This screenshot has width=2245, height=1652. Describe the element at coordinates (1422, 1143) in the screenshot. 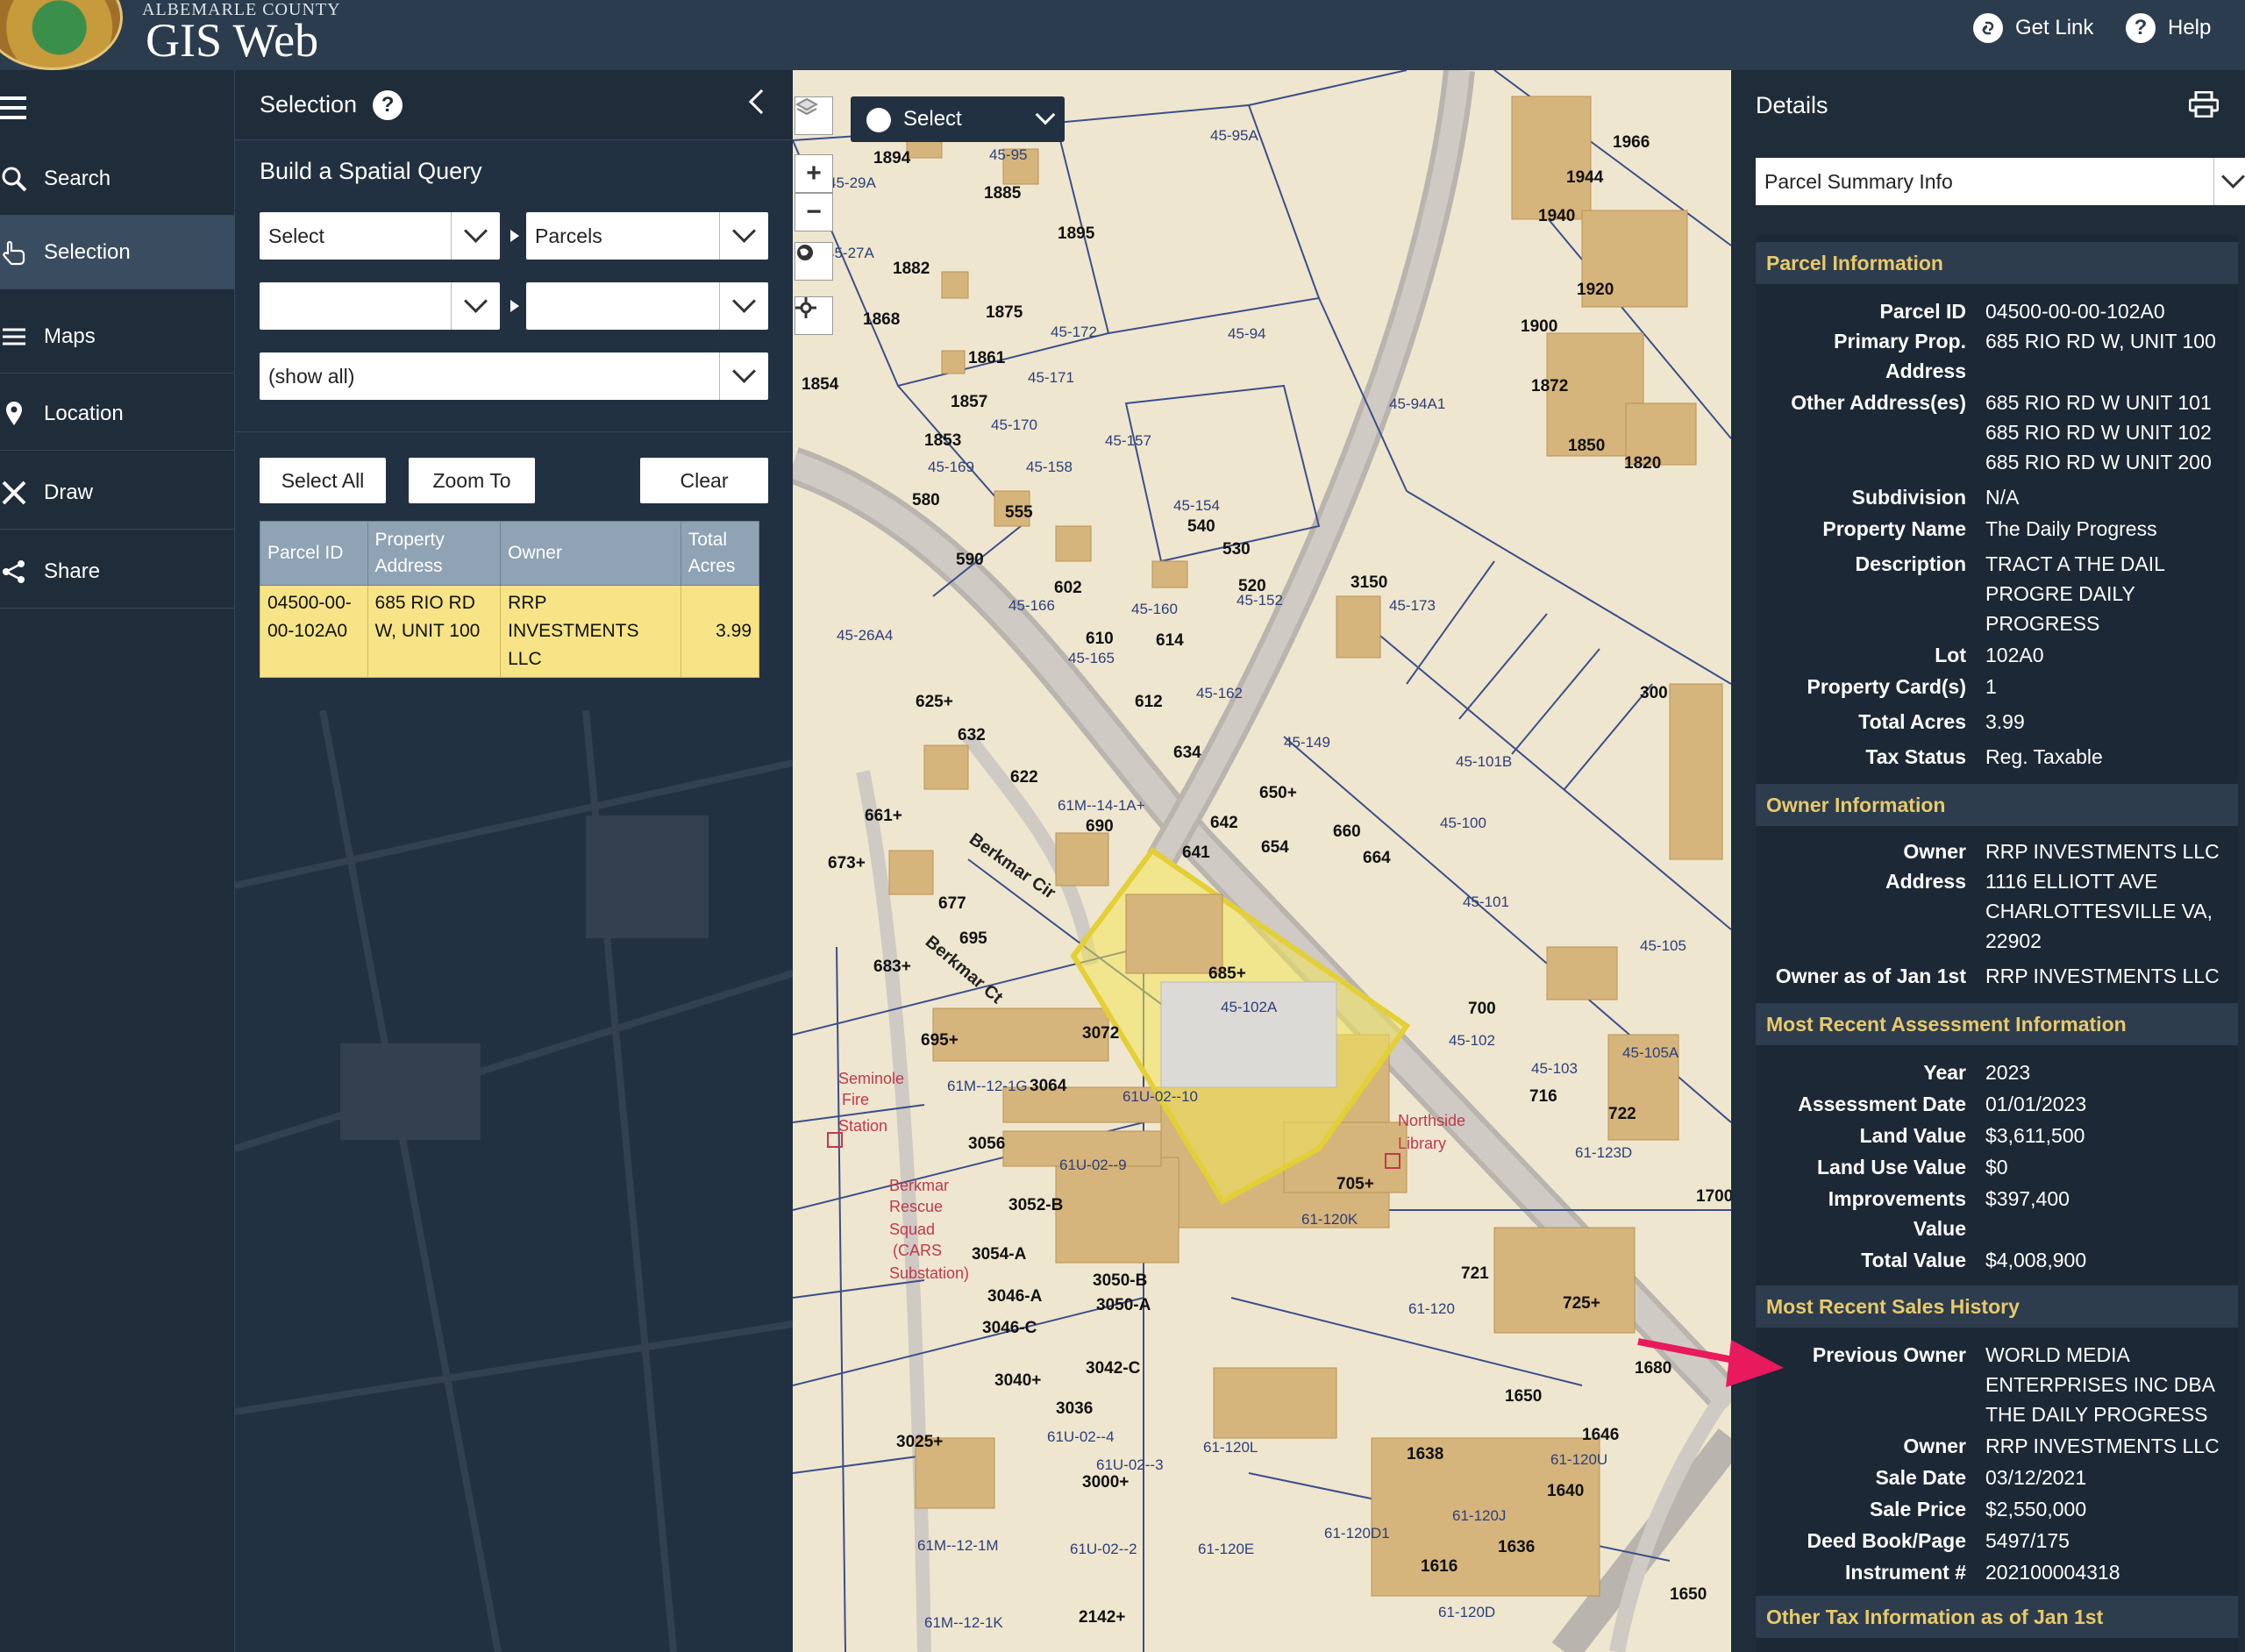

I see `poi-label: Library` at that location.